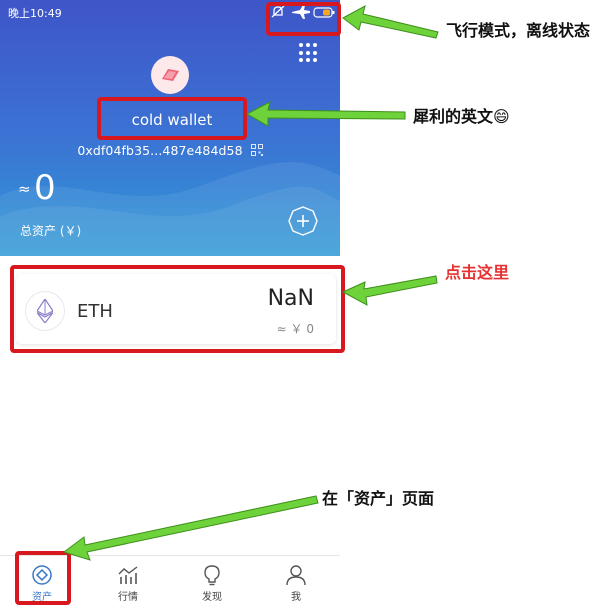 The height and width of the screenshot is (610, 605). I want to click on note-assets-page: 在「资产」页面, so click(378, 498).